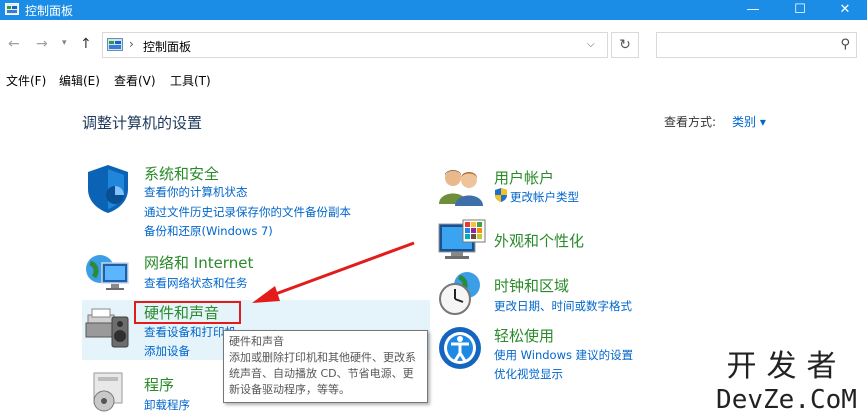 Image resolution: width=867 pixels, height=418 pixels. Describe the element at coordinates (190, 80) in the screenshot. I see `menu-tools: 工具(T)` at that location.